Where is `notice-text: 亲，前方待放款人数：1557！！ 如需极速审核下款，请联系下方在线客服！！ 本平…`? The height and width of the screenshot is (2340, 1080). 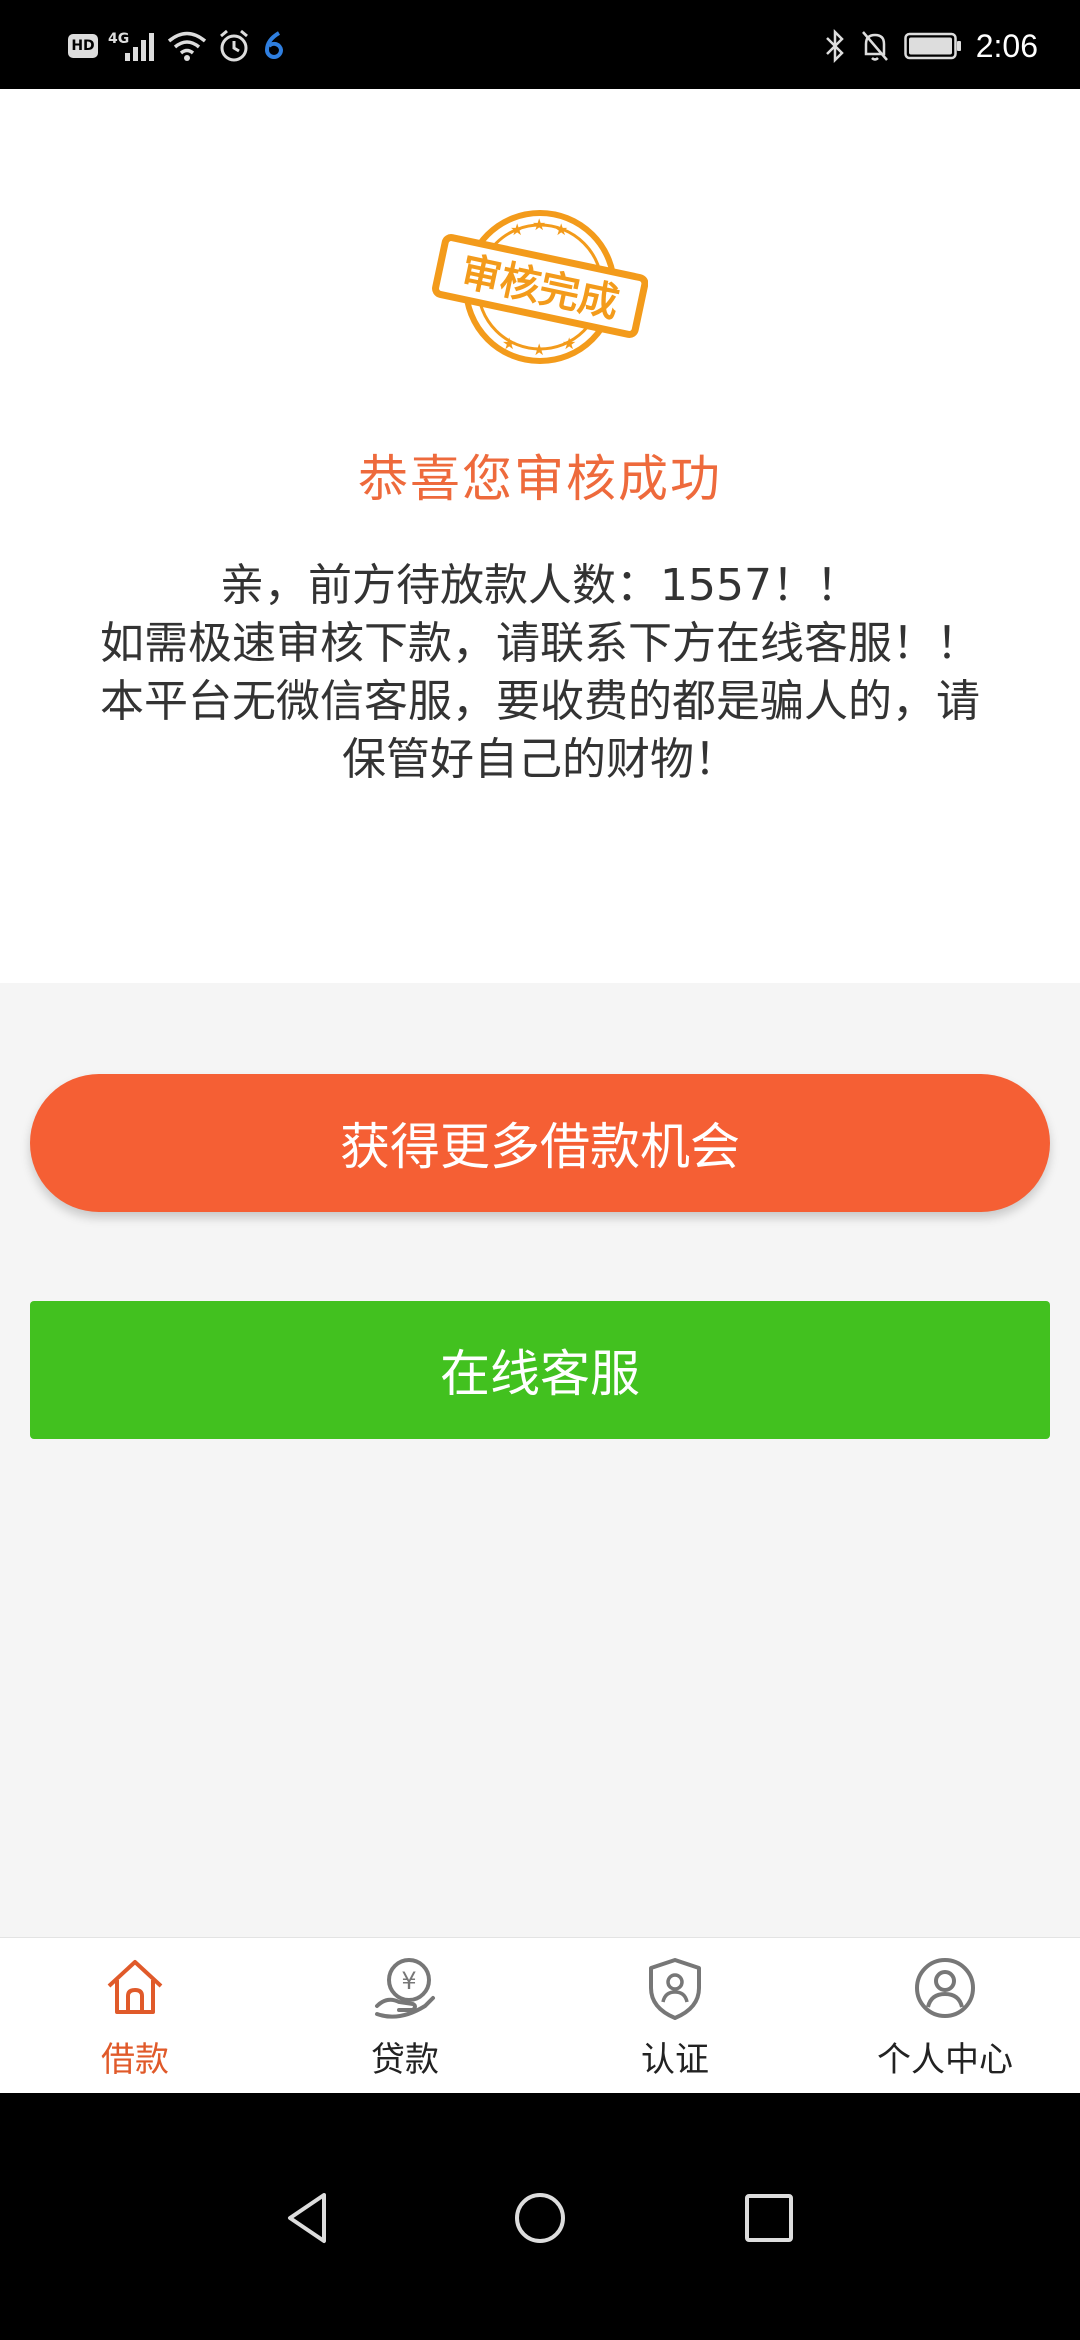
notice-text: 亲，前方待放款人数：1557！！ 如需极速审核下款，请联系下方在线客服！！ 本平… is located at coordinates (540, 673).